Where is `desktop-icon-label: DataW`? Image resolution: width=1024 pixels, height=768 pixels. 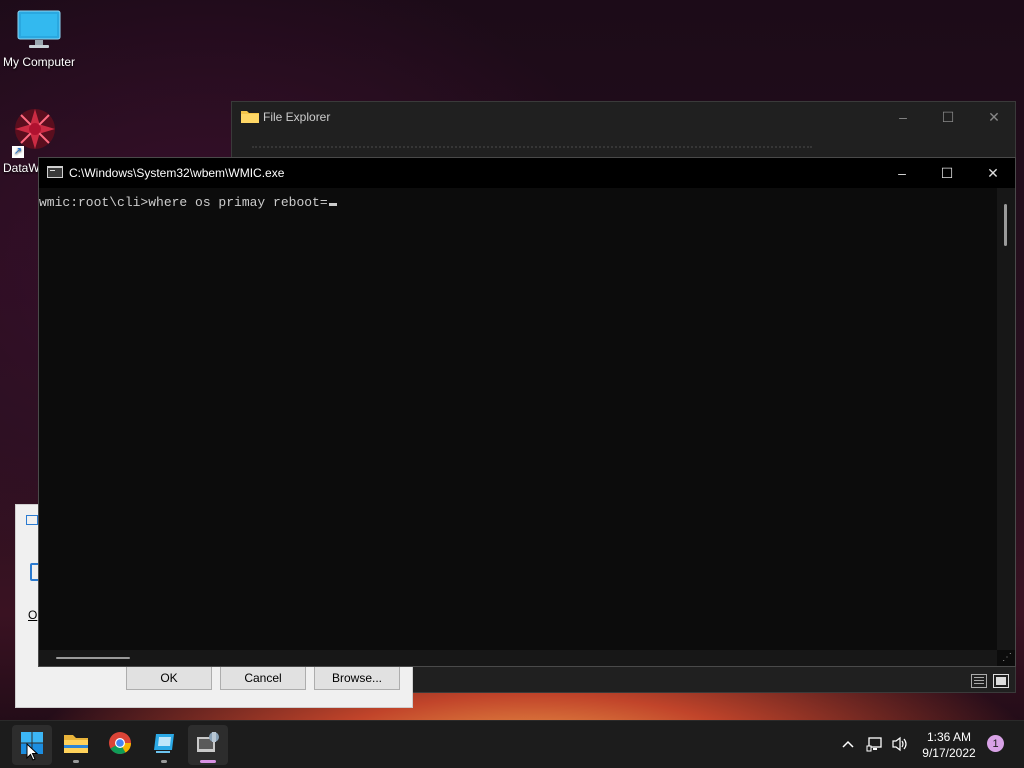 desktop-icon-label: DataW is located at coordinates (21, 168).